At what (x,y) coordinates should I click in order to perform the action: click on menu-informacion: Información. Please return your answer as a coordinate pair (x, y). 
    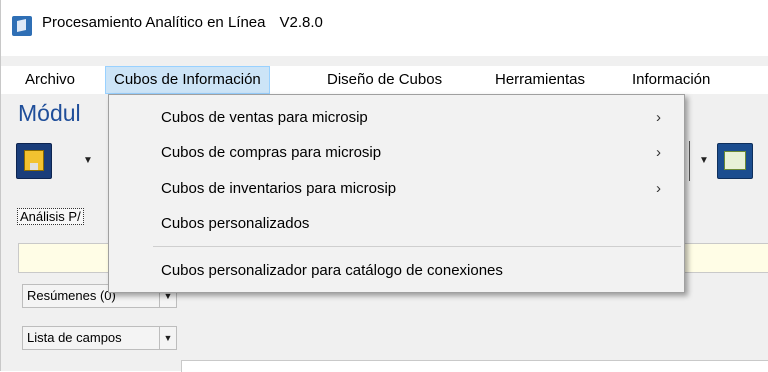
    Looking at the image, I should click on (671, 80).